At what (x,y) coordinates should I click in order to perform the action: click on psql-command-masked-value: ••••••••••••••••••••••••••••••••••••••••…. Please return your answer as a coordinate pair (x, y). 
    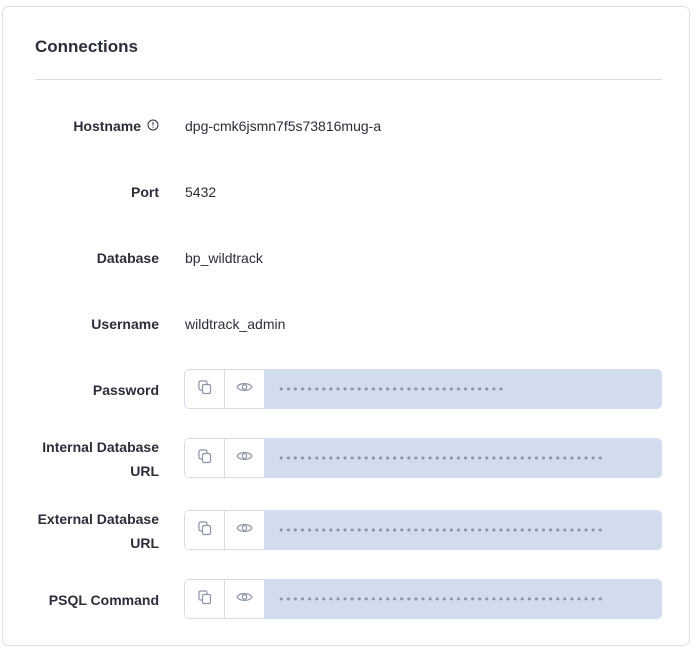
    Looking at the image, I should click on (463, 599).